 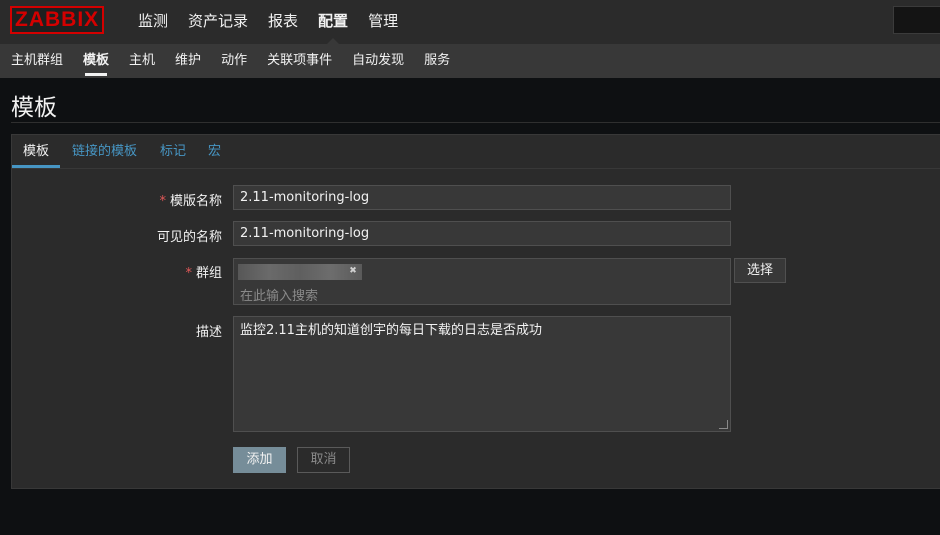 What do you see at coordinates (96, 61) in the screenshot?
I see `subnav-templates: 模板` at bounding box center [96, 61].